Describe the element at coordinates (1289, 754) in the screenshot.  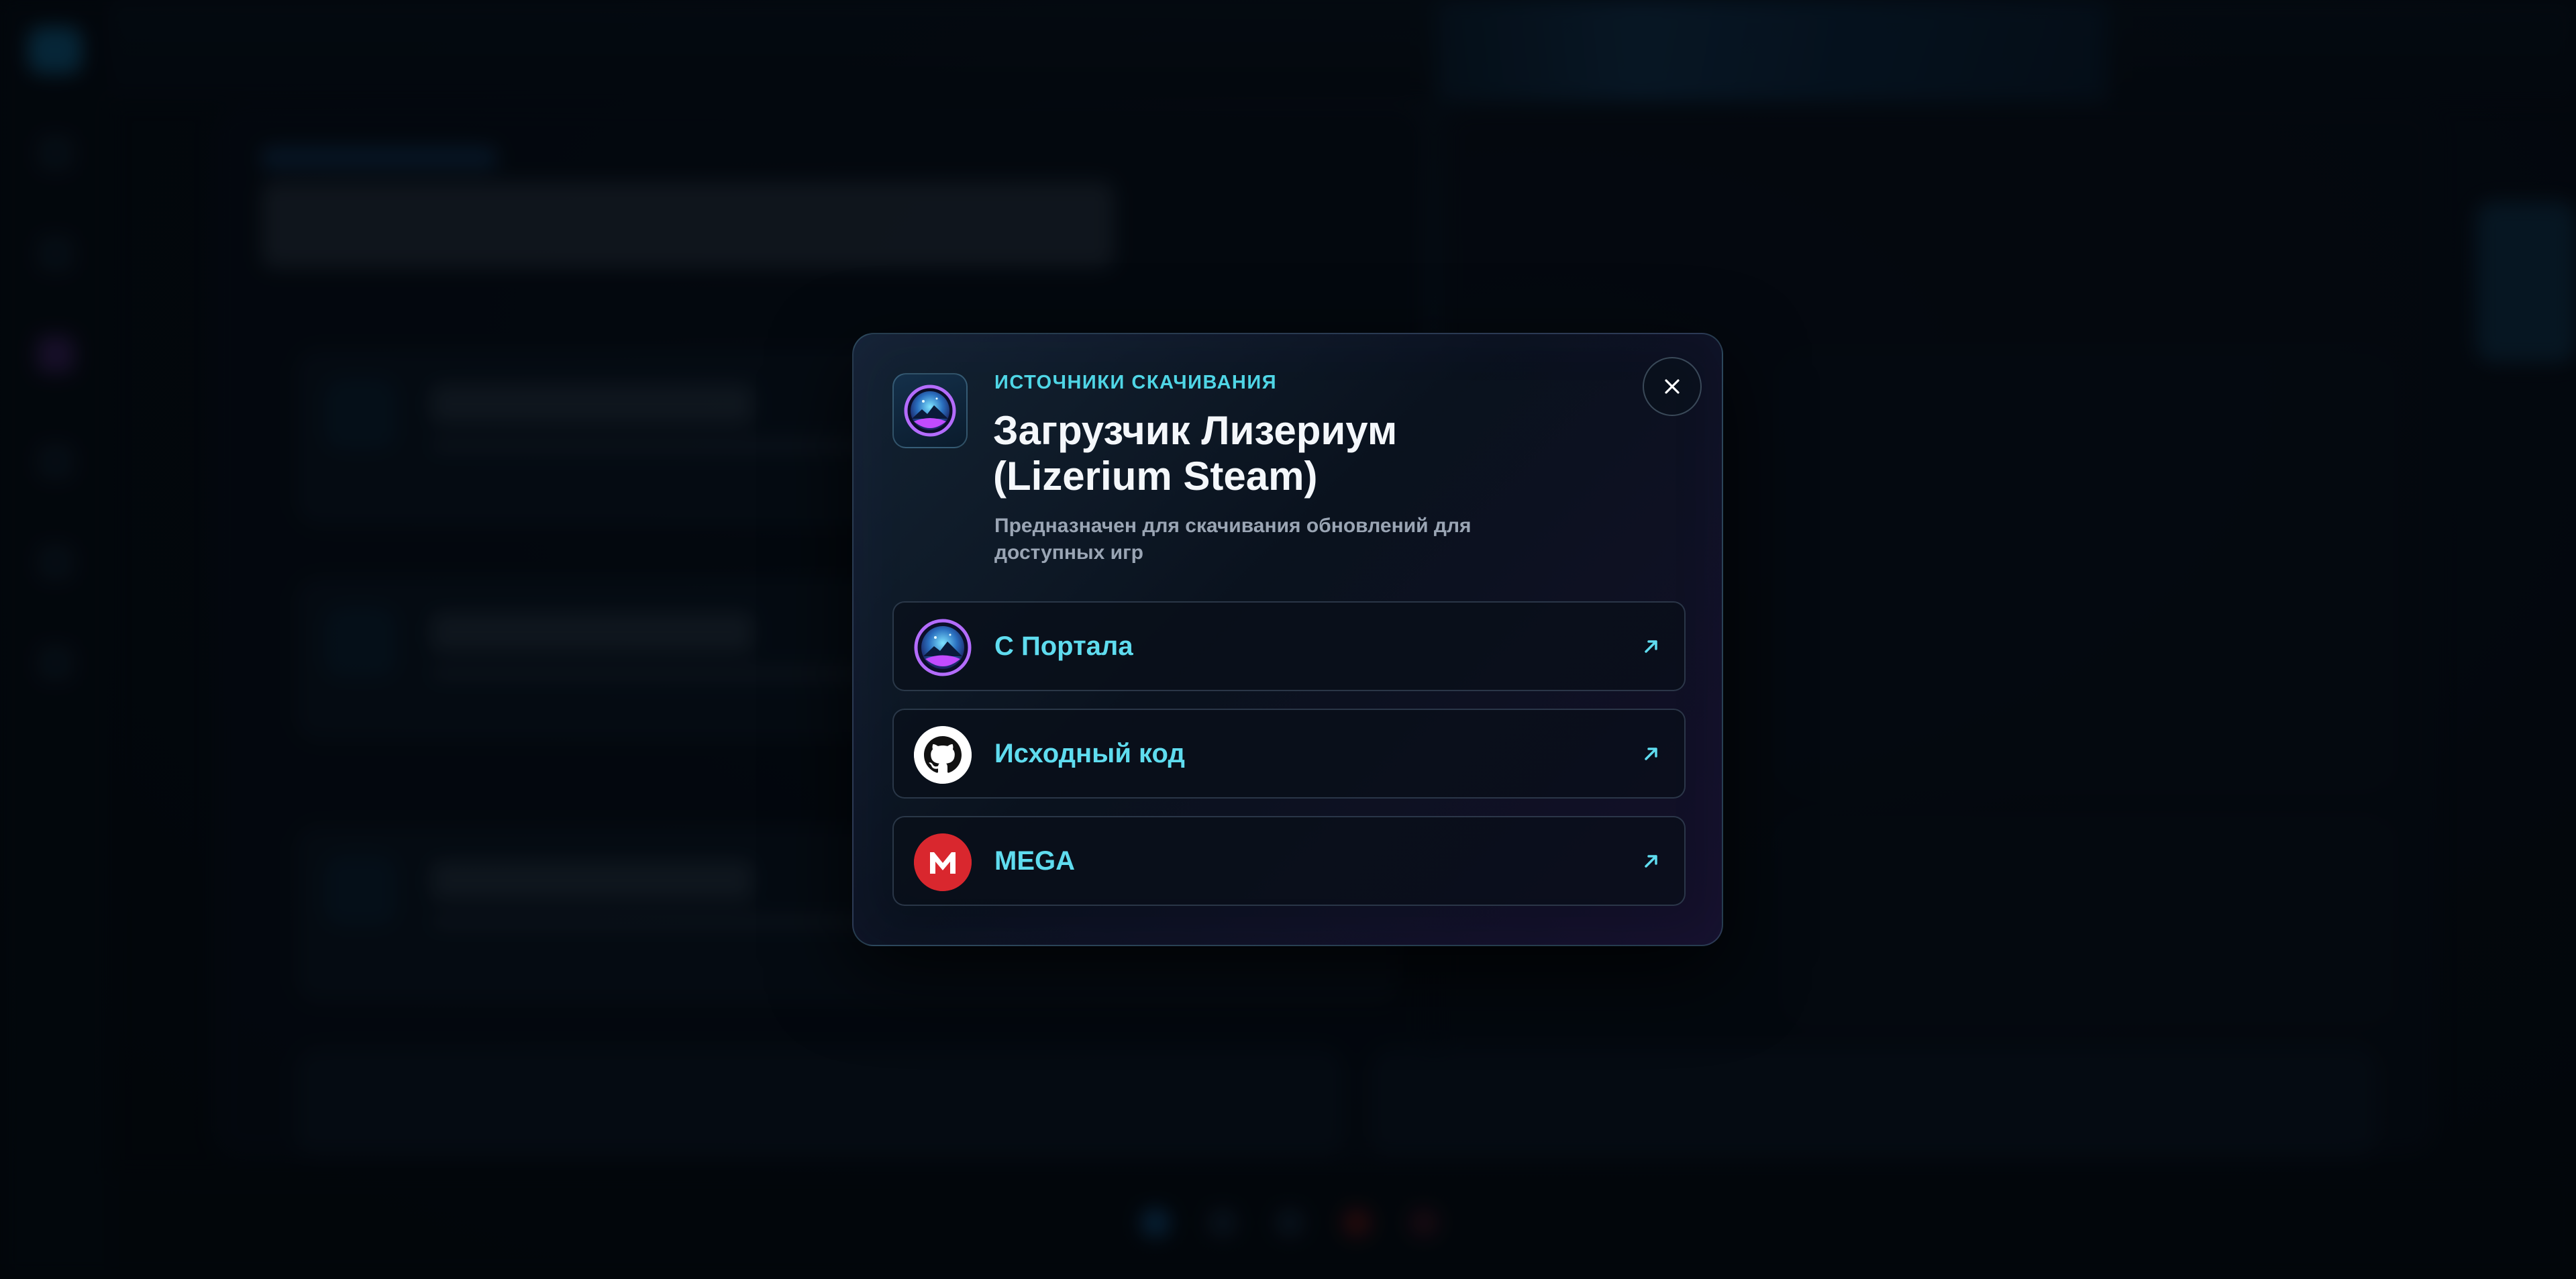
I see `link-source-code: Исходный код` at that location.